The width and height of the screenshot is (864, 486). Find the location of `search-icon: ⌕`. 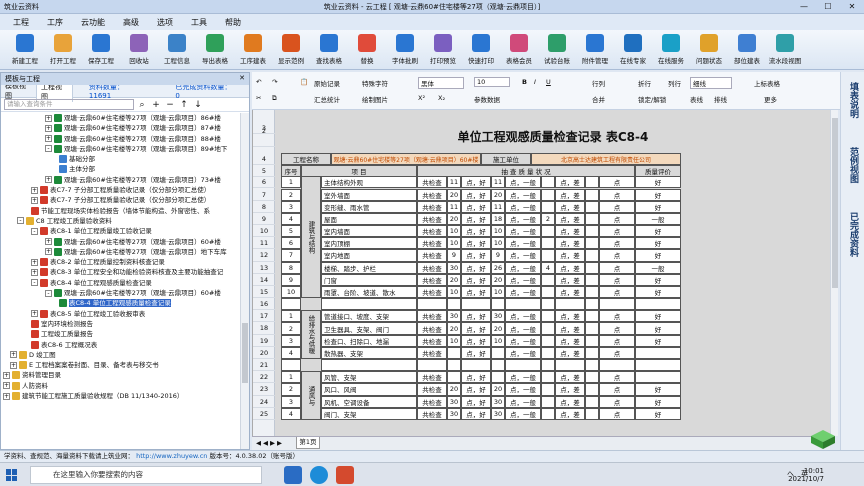

search-icon: ⌕ is located at coordinates (142, 105).